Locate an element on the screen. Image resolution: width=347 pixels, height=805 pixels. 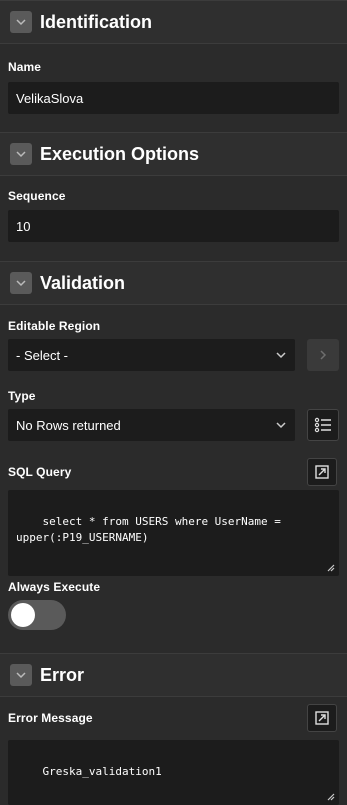
error-section-header: Error is located at coordinates (173, 675).